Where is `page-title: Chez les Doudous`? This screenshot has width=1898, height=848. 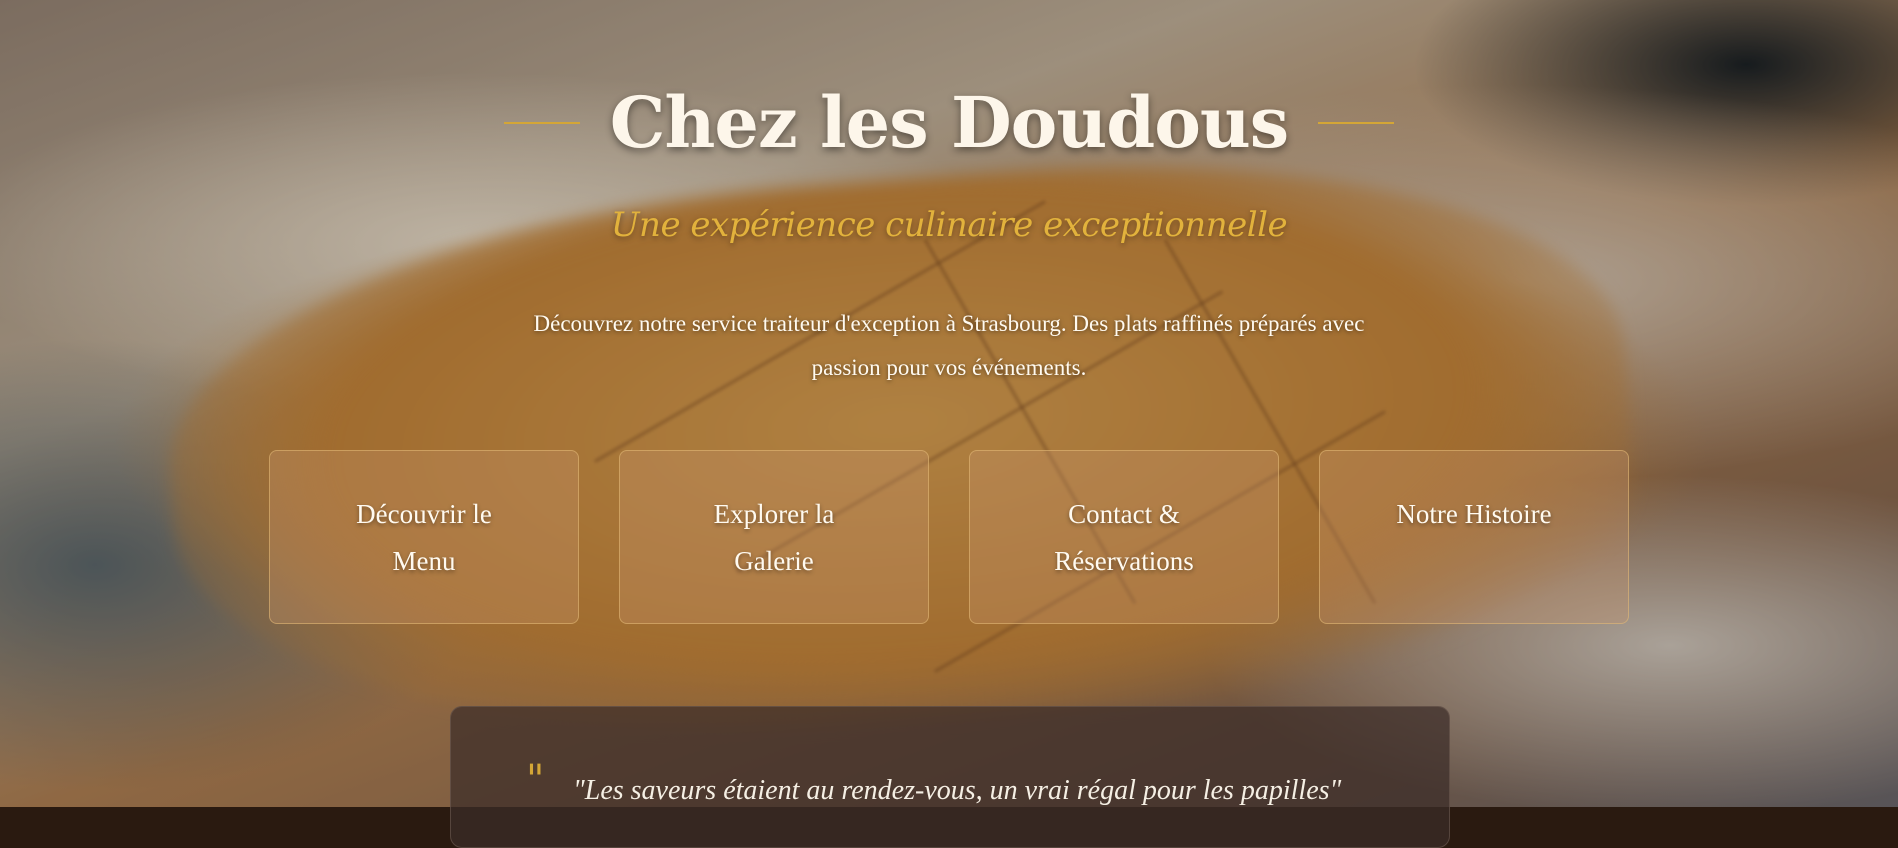 page-title: Chez les Doudous is located at coordinates (949, 122).